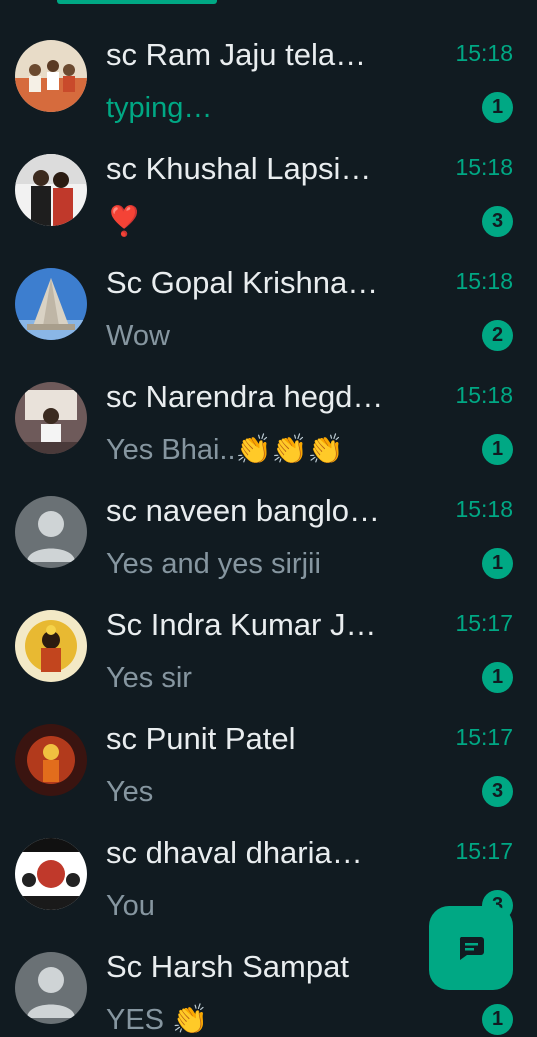 Image resolution: width=537 pixels, height=1037 pixels. I want to click on chat-name: sc Punit Patel, so click(201, 738).